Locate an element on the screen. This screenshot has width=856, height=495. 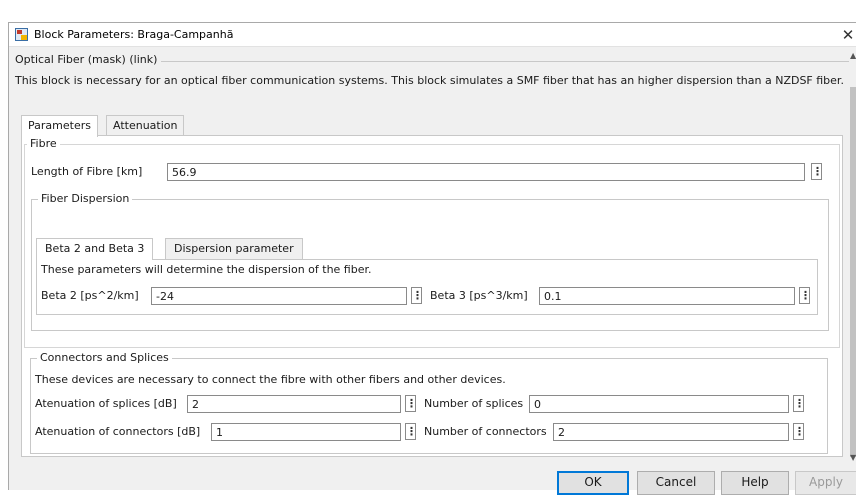
splice-attenuation-label: Atenuation of splices [dB] is located at coordinates (106, 403).